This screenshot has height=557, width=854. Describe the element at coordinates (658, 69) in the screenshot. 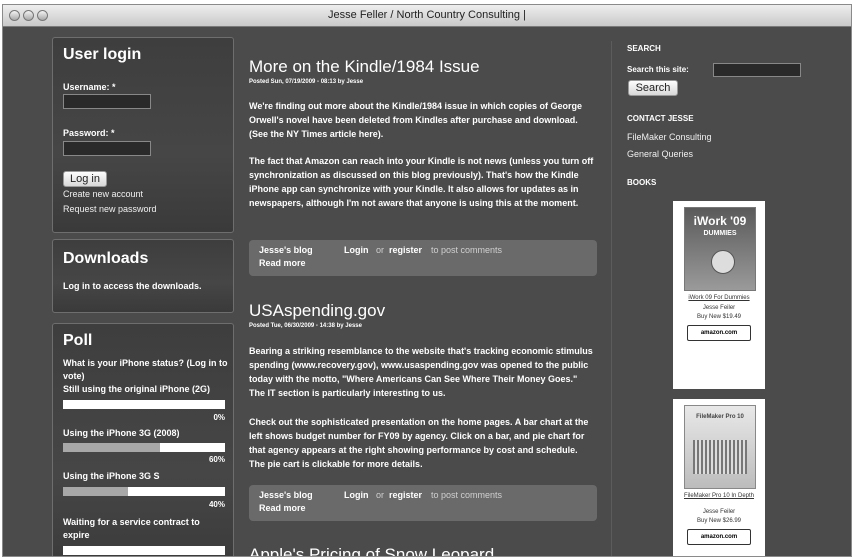

I see `search-label: Search this site:` at that location.